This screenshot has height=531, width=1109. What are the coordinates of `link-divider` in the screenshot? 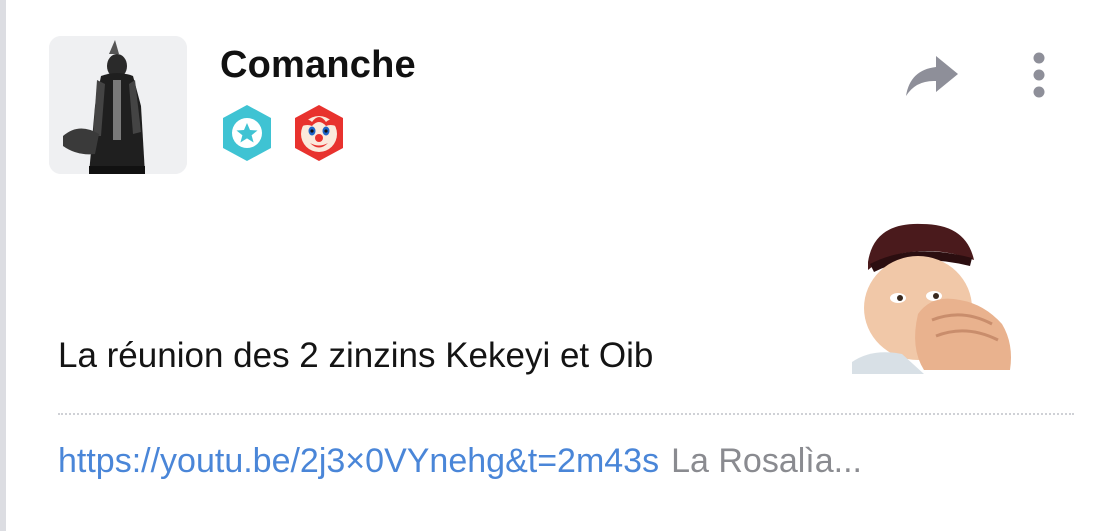 It's located at (566, 414).